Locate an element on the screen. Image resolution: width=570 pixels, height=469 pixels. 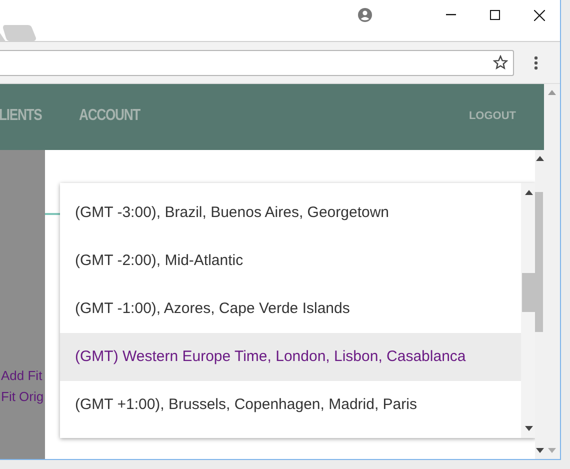
star-icon is located at coordinates (500, 62).